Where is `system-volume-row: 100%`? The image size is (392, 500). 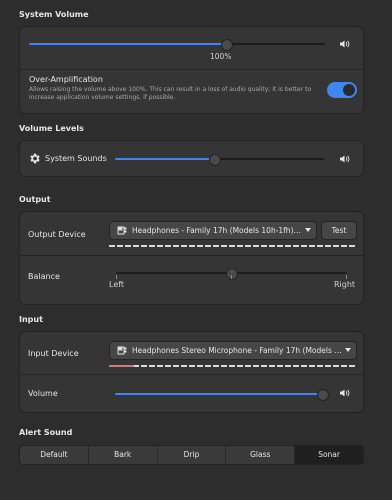 system-volume-row: 100% is located at coordinates (191, 47).